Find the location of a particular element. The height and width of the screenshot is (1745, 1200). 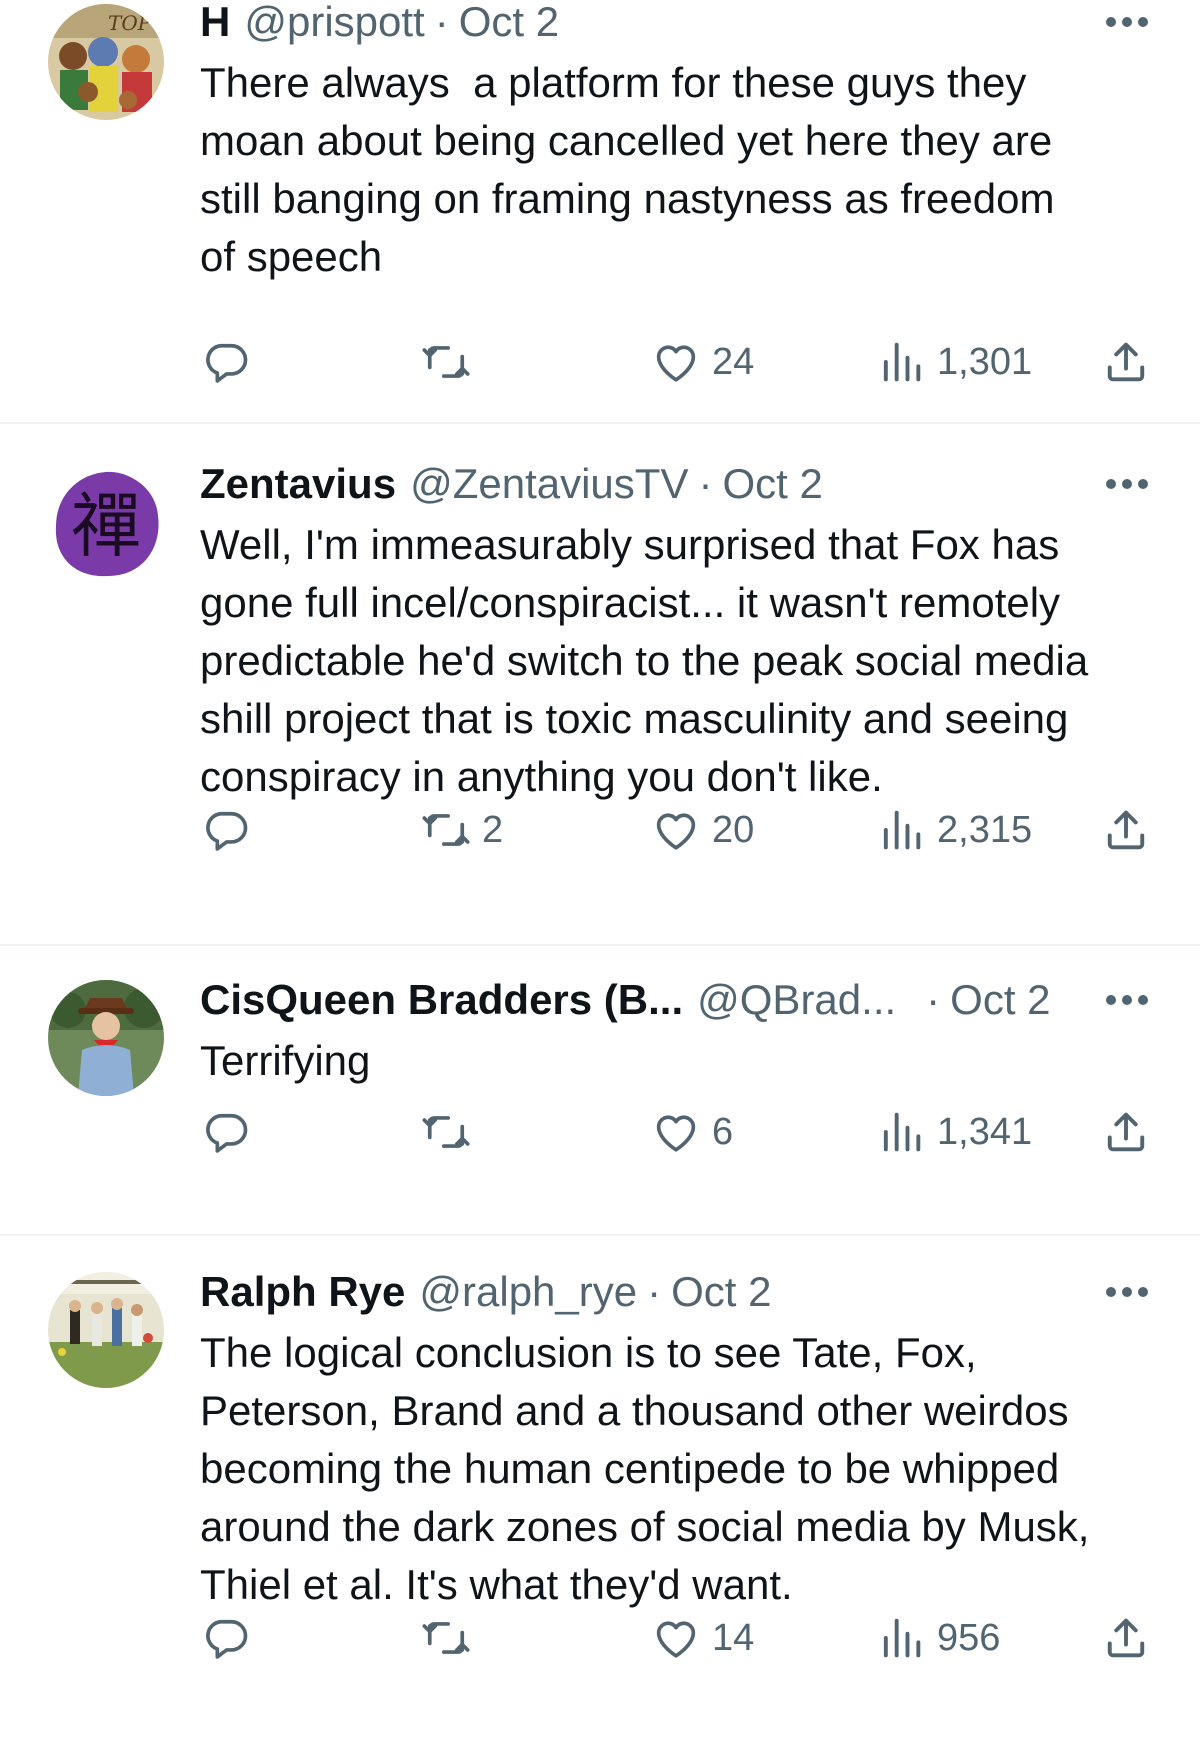

display-name: H is located at coordinates (215, 25).